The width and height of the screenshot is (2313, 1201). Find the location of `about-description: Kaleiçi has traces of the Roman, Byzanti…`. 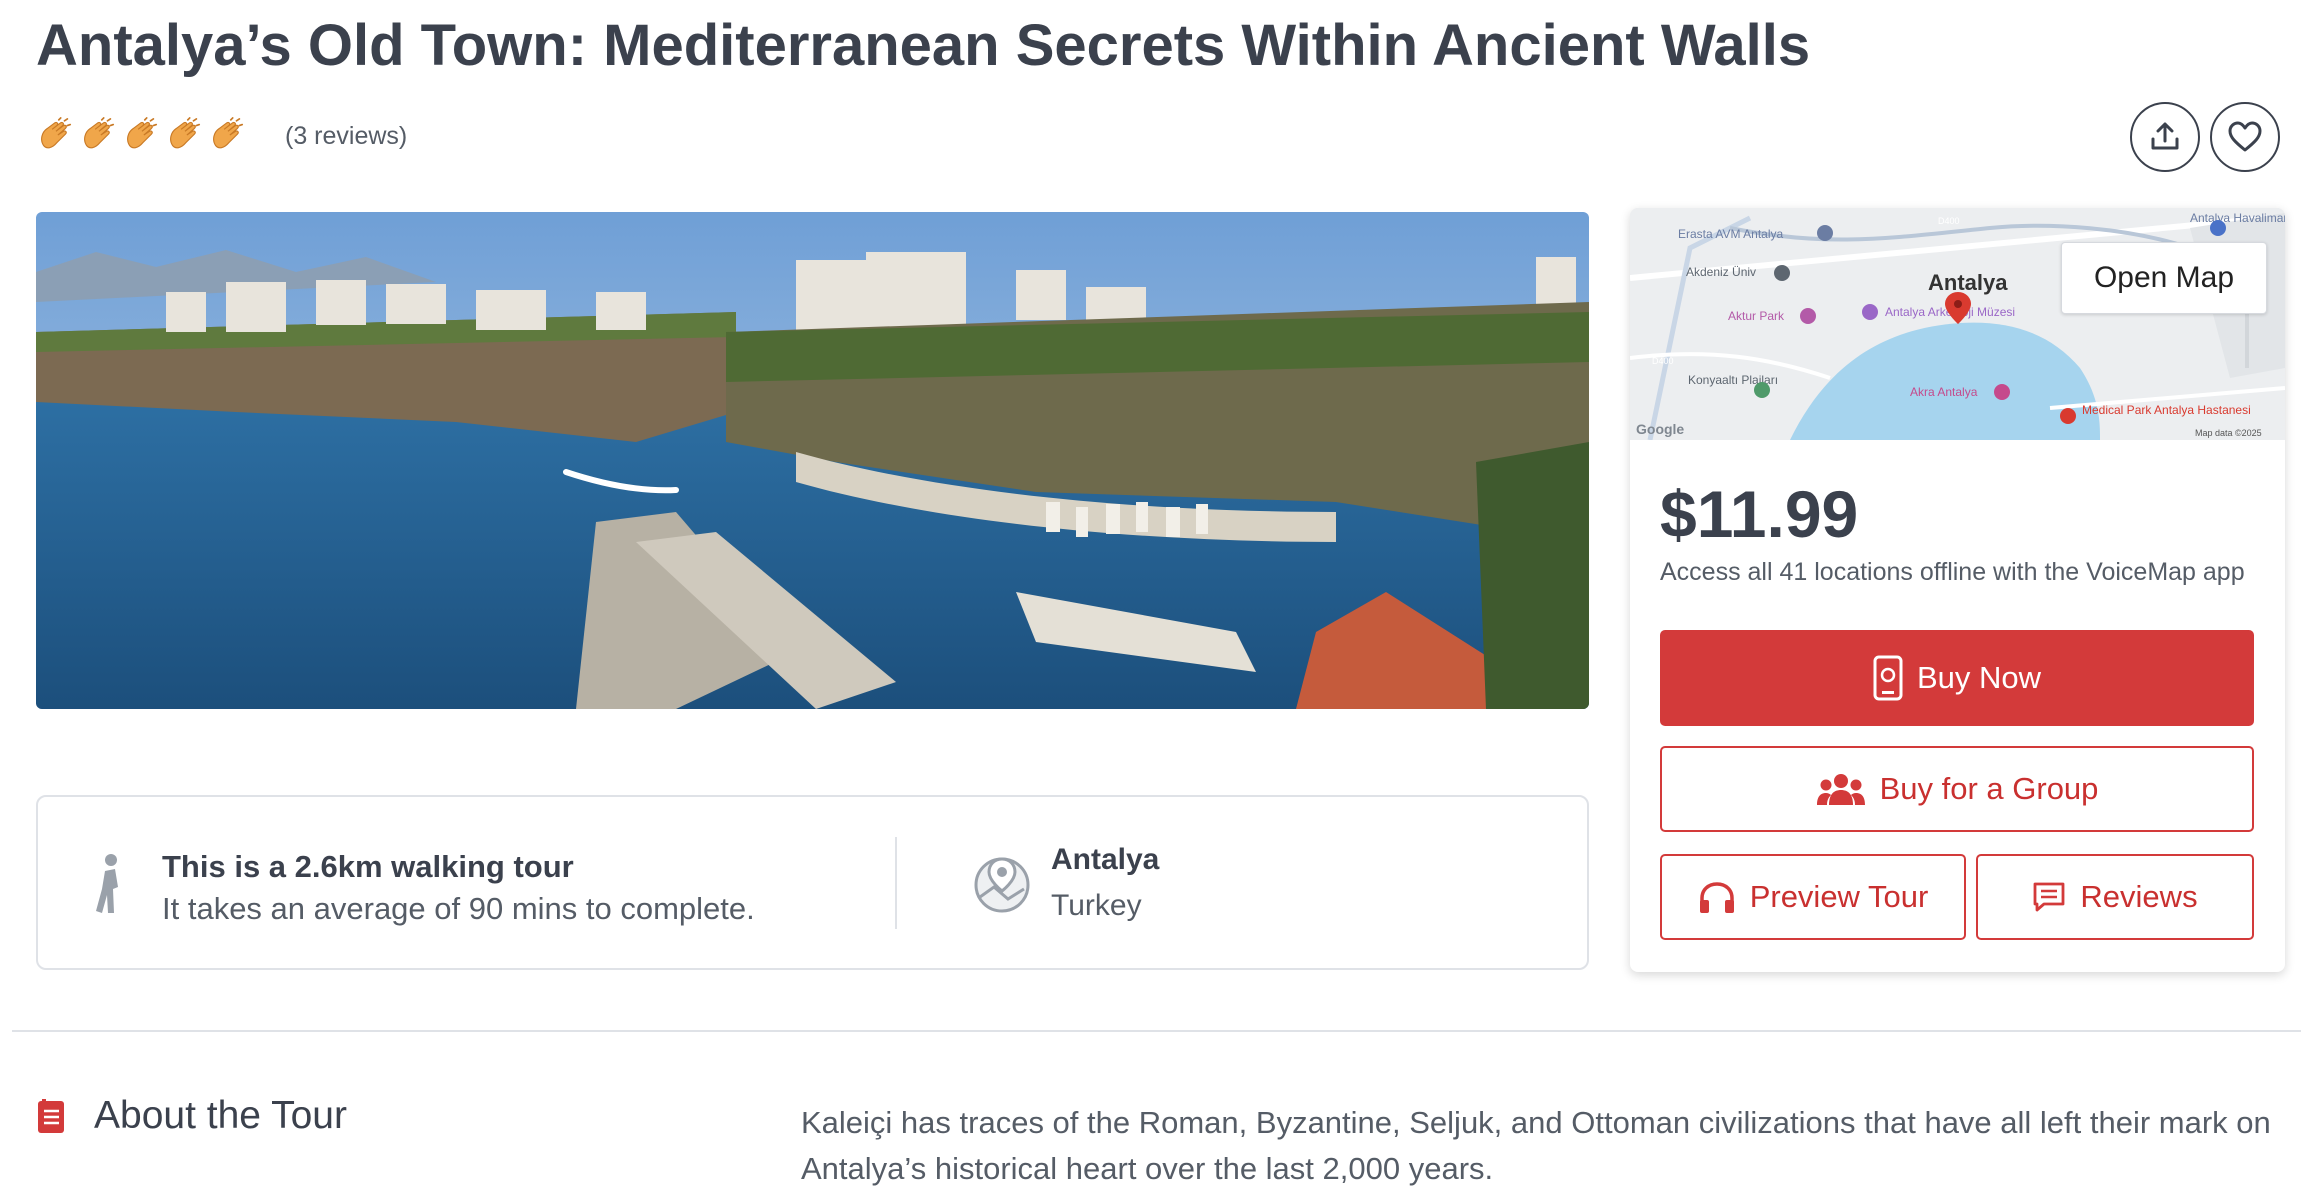

about-description: Kaleiçi has traces of the Roman, Byzanti… is located at coordinates (1536, 1145).